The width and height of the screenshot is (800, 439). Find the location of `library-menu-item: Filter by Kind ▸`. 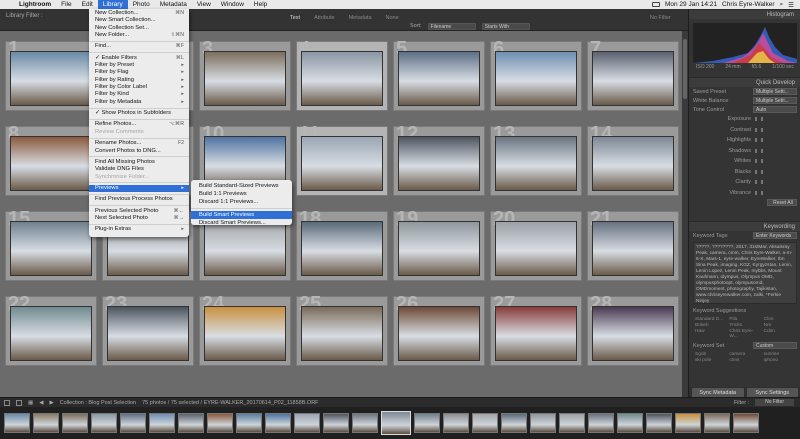

library-menu-item: Filter by Kind ▸ is located at coordinates (139, 94).